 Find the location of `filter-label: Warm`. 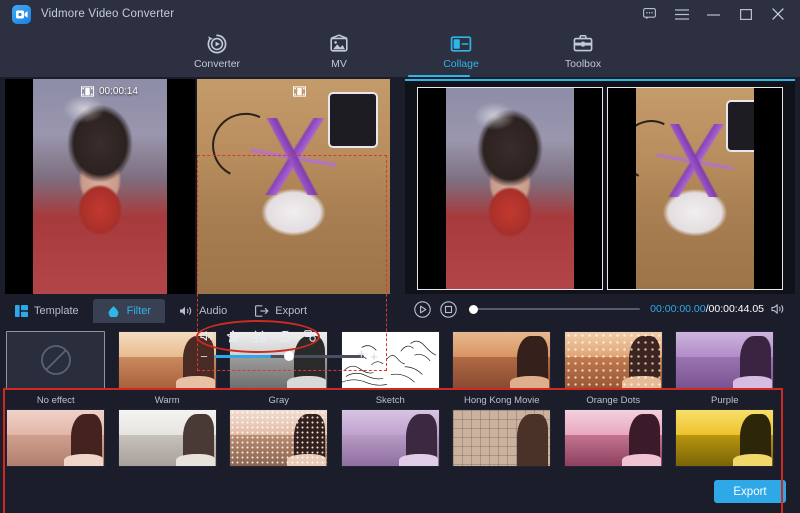

filter-label: Warm is located at coordinates (167, 400).